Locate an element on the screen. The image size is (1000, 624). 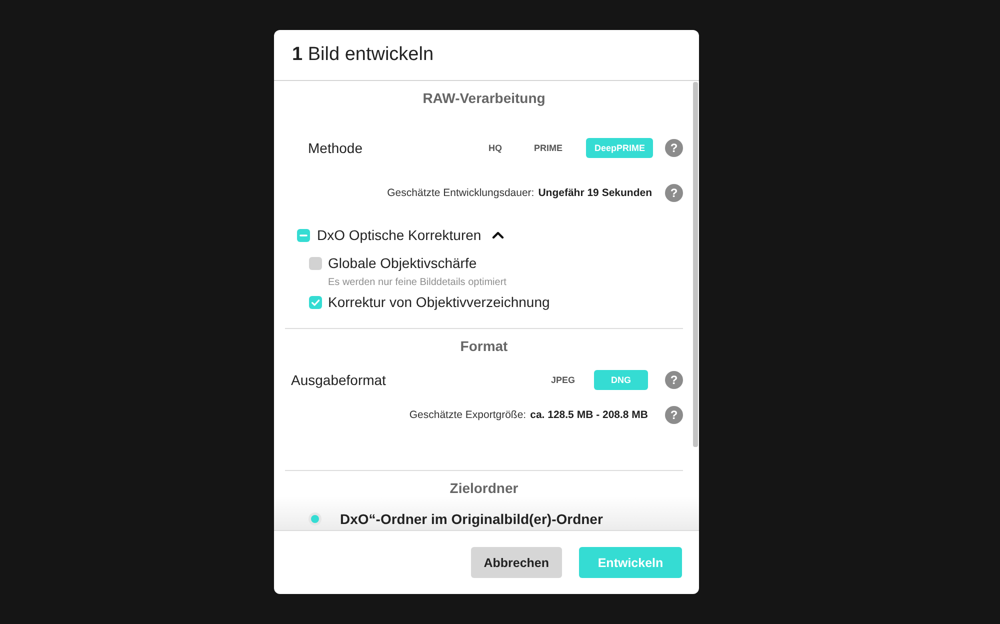
estimate-value: Ungefähr 19 Sekunden is located at coordinates (595, 193).